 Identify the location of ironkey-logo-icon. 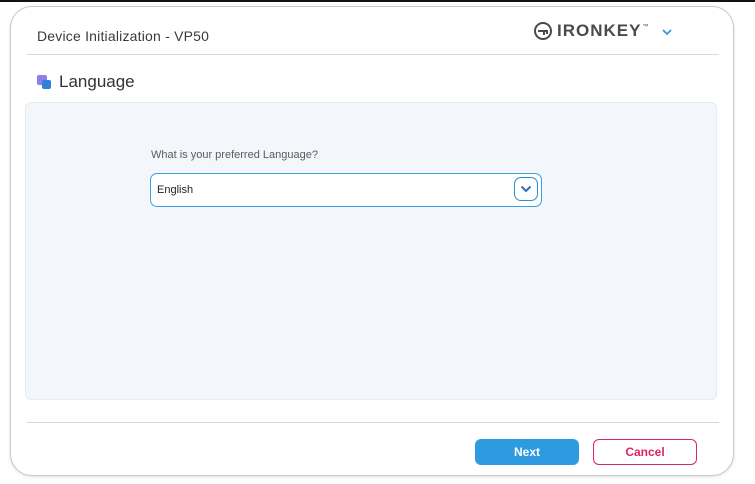
(543, 31).